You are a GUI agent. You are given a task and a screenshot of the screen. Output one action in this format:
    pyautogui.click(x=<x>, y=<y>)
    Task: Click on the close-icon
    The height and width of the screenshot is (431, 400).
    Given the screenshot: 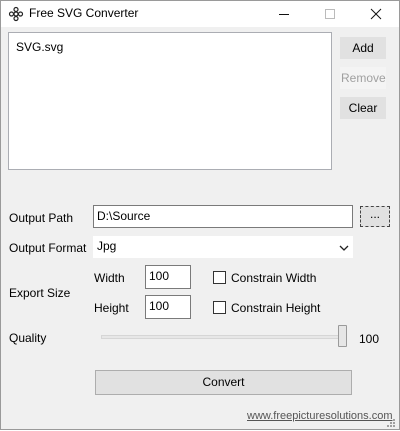 What is the action you would take?
    pyautogui.click(x=376, y=14)
    